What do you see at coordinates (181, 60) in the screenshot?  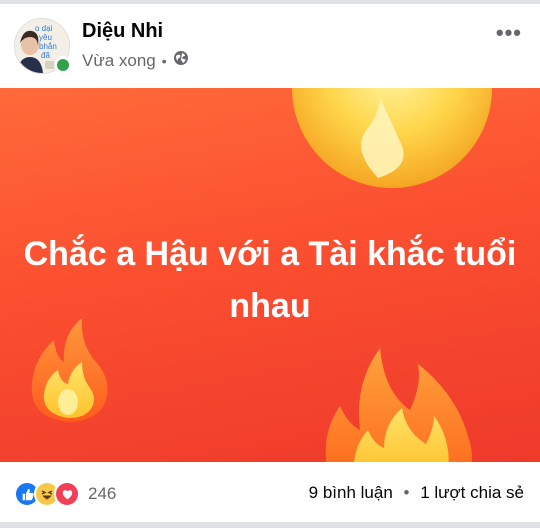 I see `globe-icon` at bounding box center [181, 60].